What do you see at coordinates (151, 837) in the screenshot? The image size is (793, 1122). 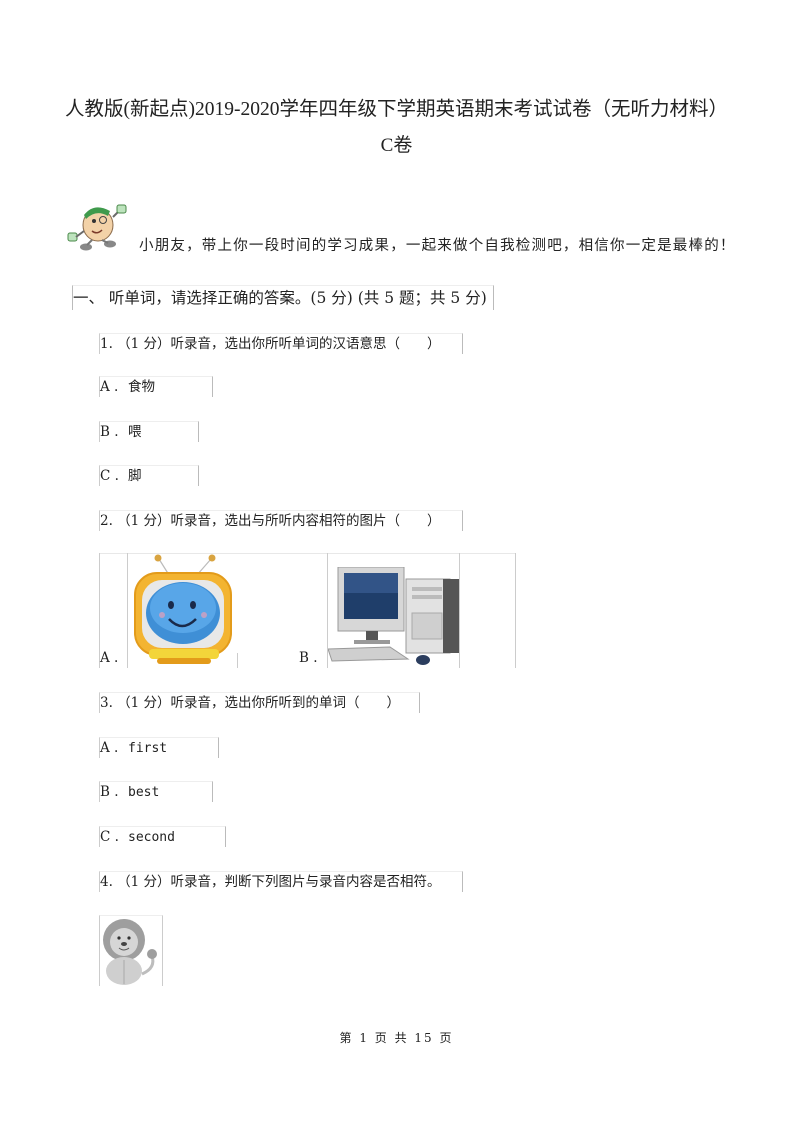 I see `option-text: second` at bounding box center [151, 837].